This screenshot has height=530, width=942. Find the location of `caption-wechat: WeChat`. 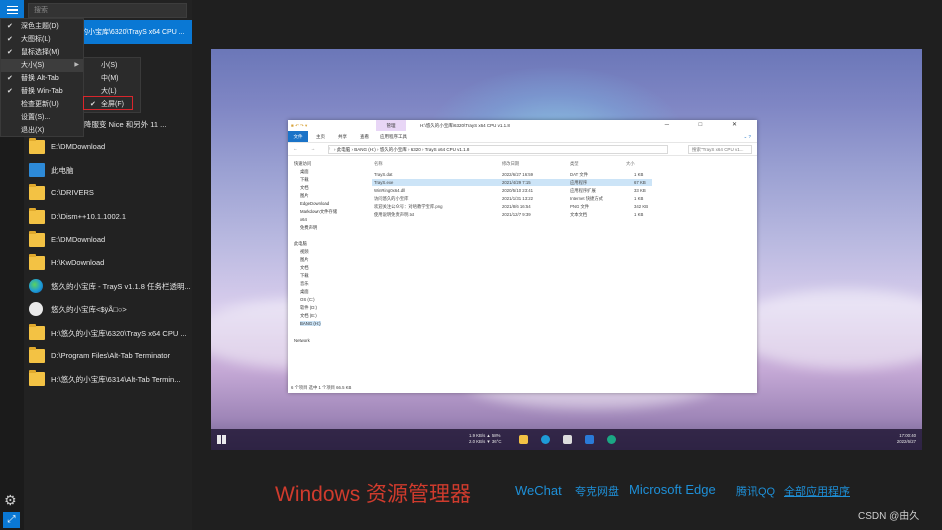

caption-wechat: WeChat is located at coordinates (538, 490).